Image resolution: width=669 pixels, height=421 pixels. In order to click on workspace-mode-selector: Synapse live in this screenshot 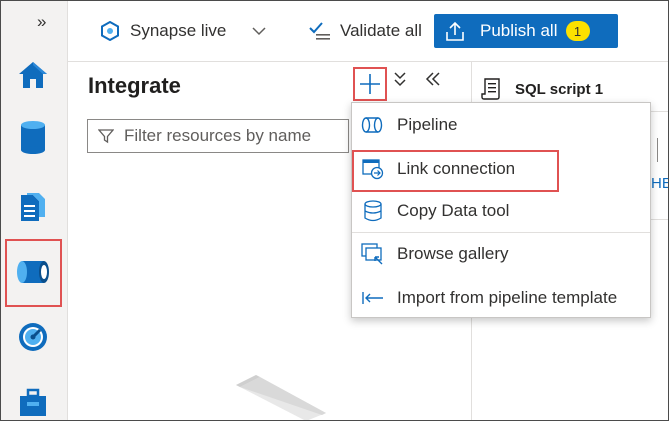, I will do `click(183, 31)`.